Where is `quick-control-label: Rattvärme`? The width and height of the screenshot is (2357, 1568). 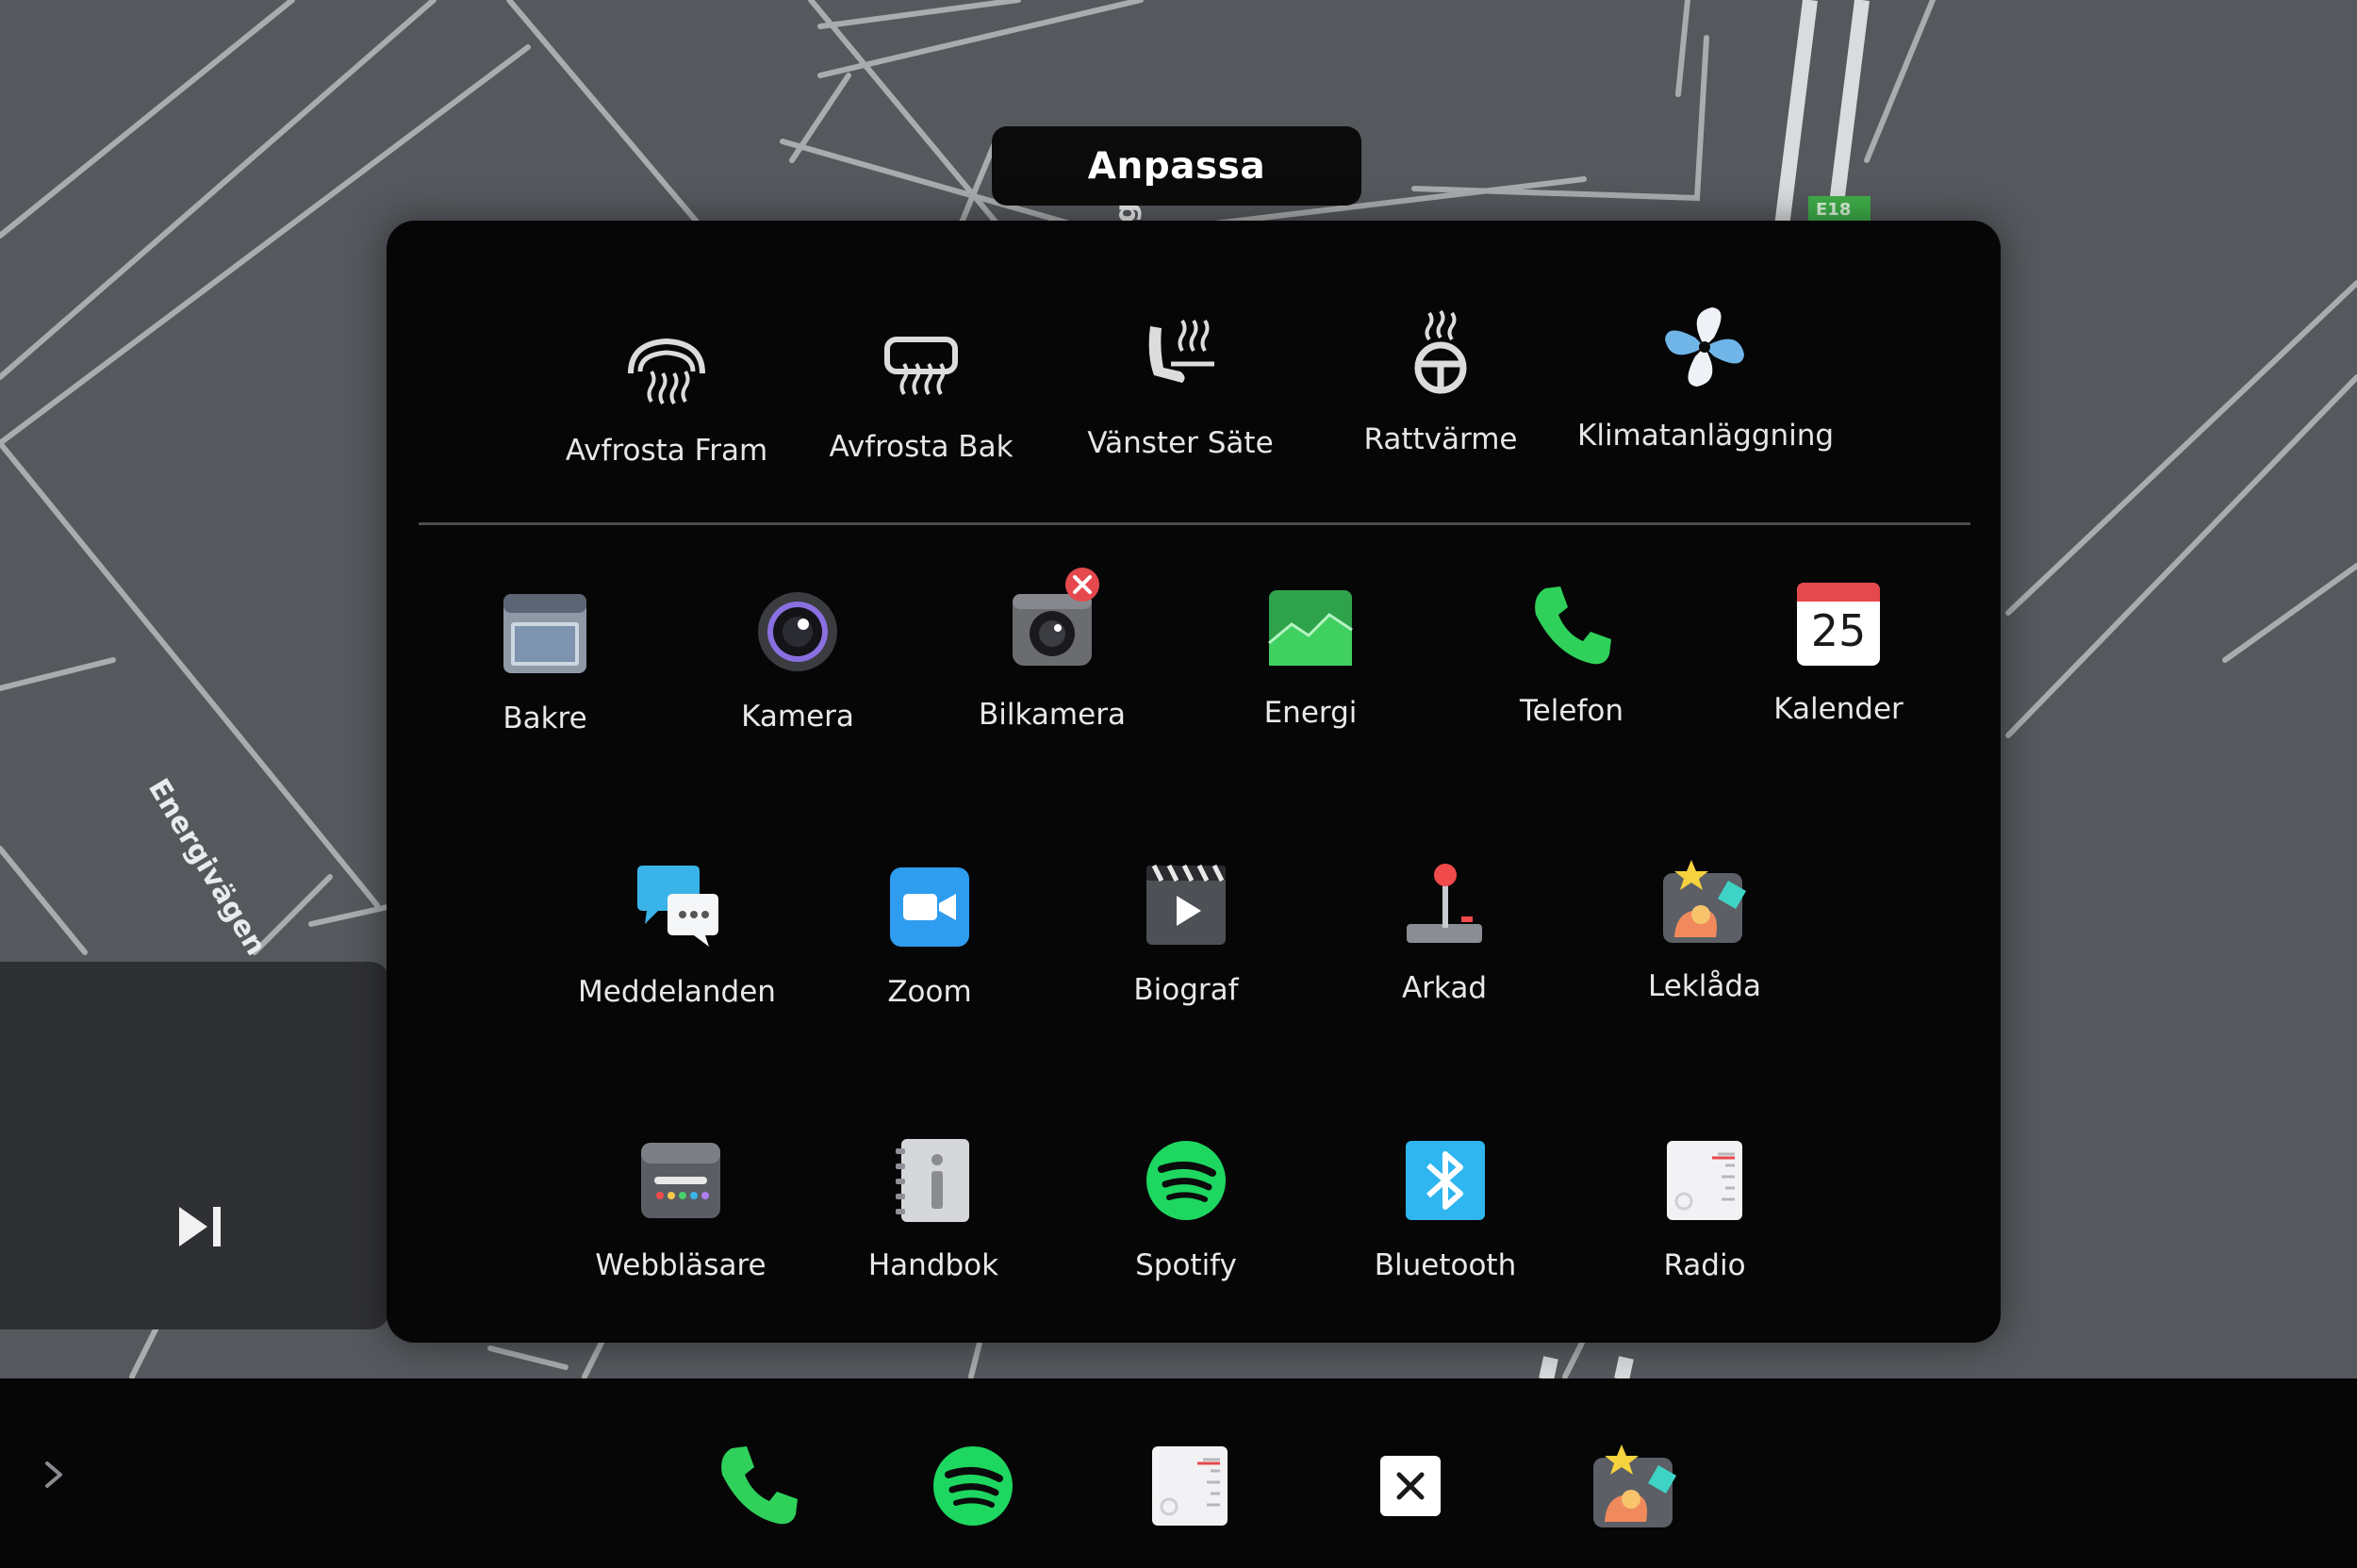
quick-control-label: Rattvärme is located at coordinates (1440, 439).